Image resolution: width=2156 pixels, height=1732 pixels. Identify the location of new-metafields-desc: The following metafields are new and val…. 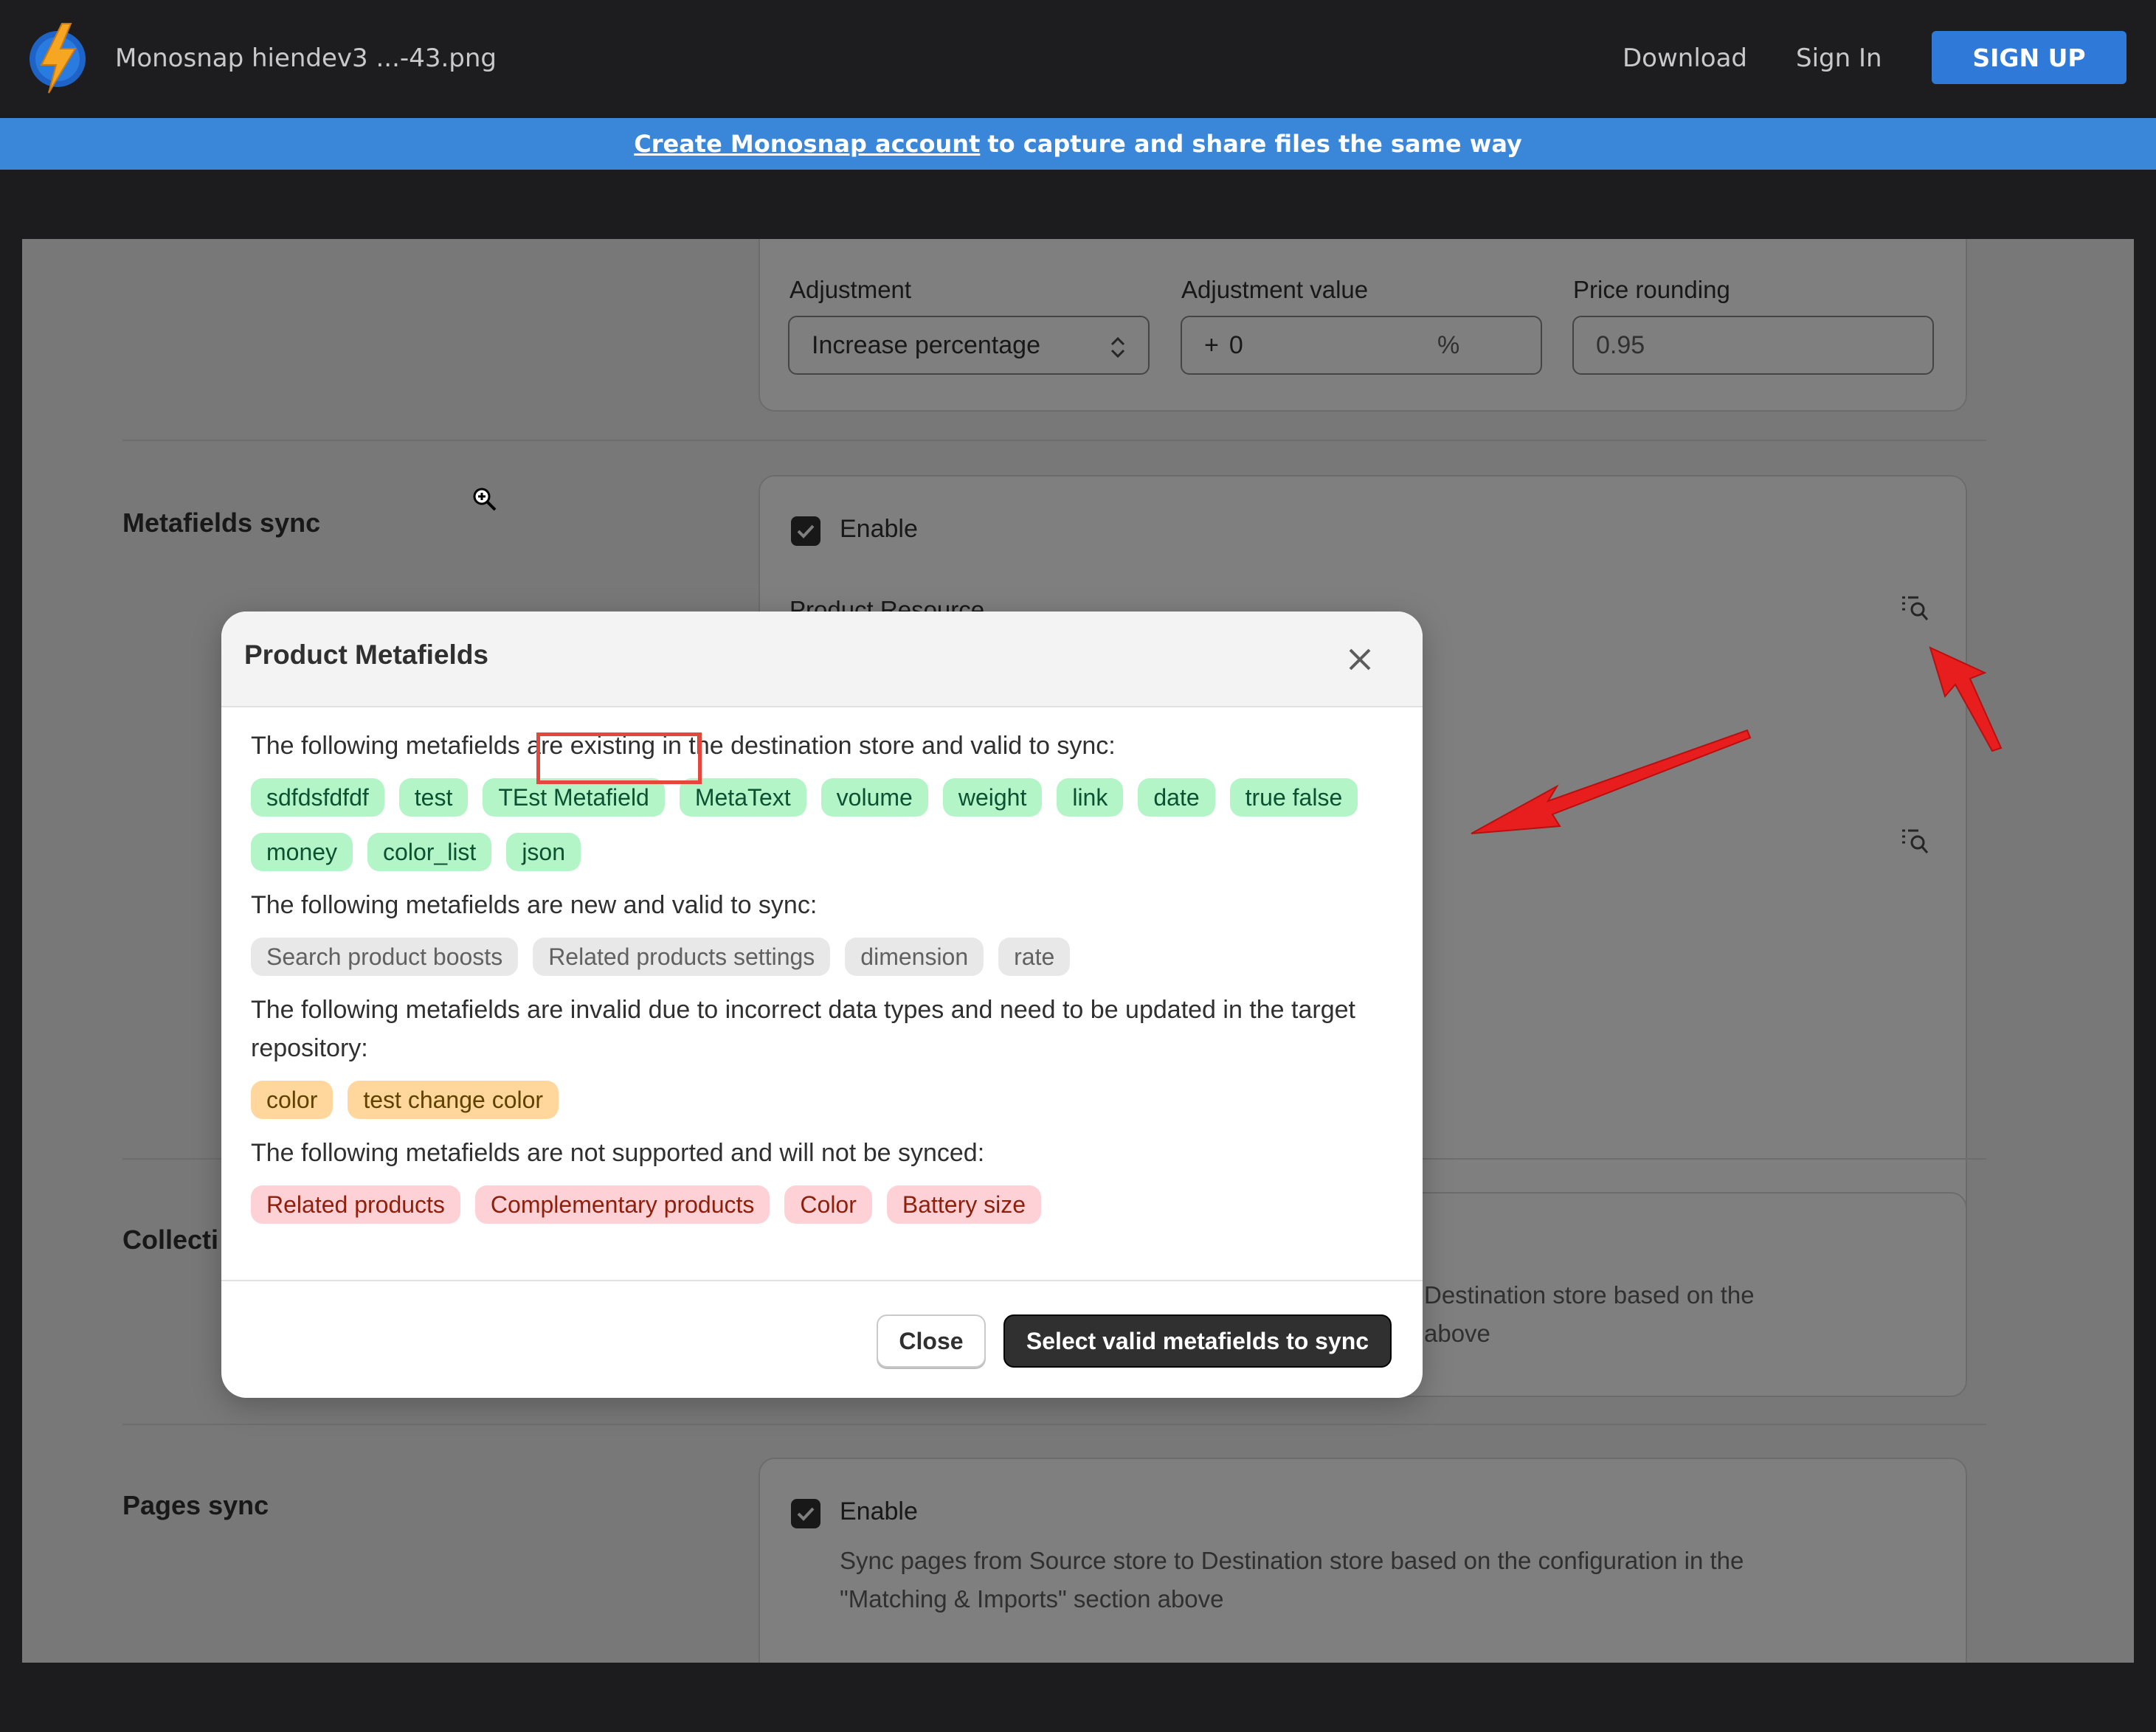
(534, 905).